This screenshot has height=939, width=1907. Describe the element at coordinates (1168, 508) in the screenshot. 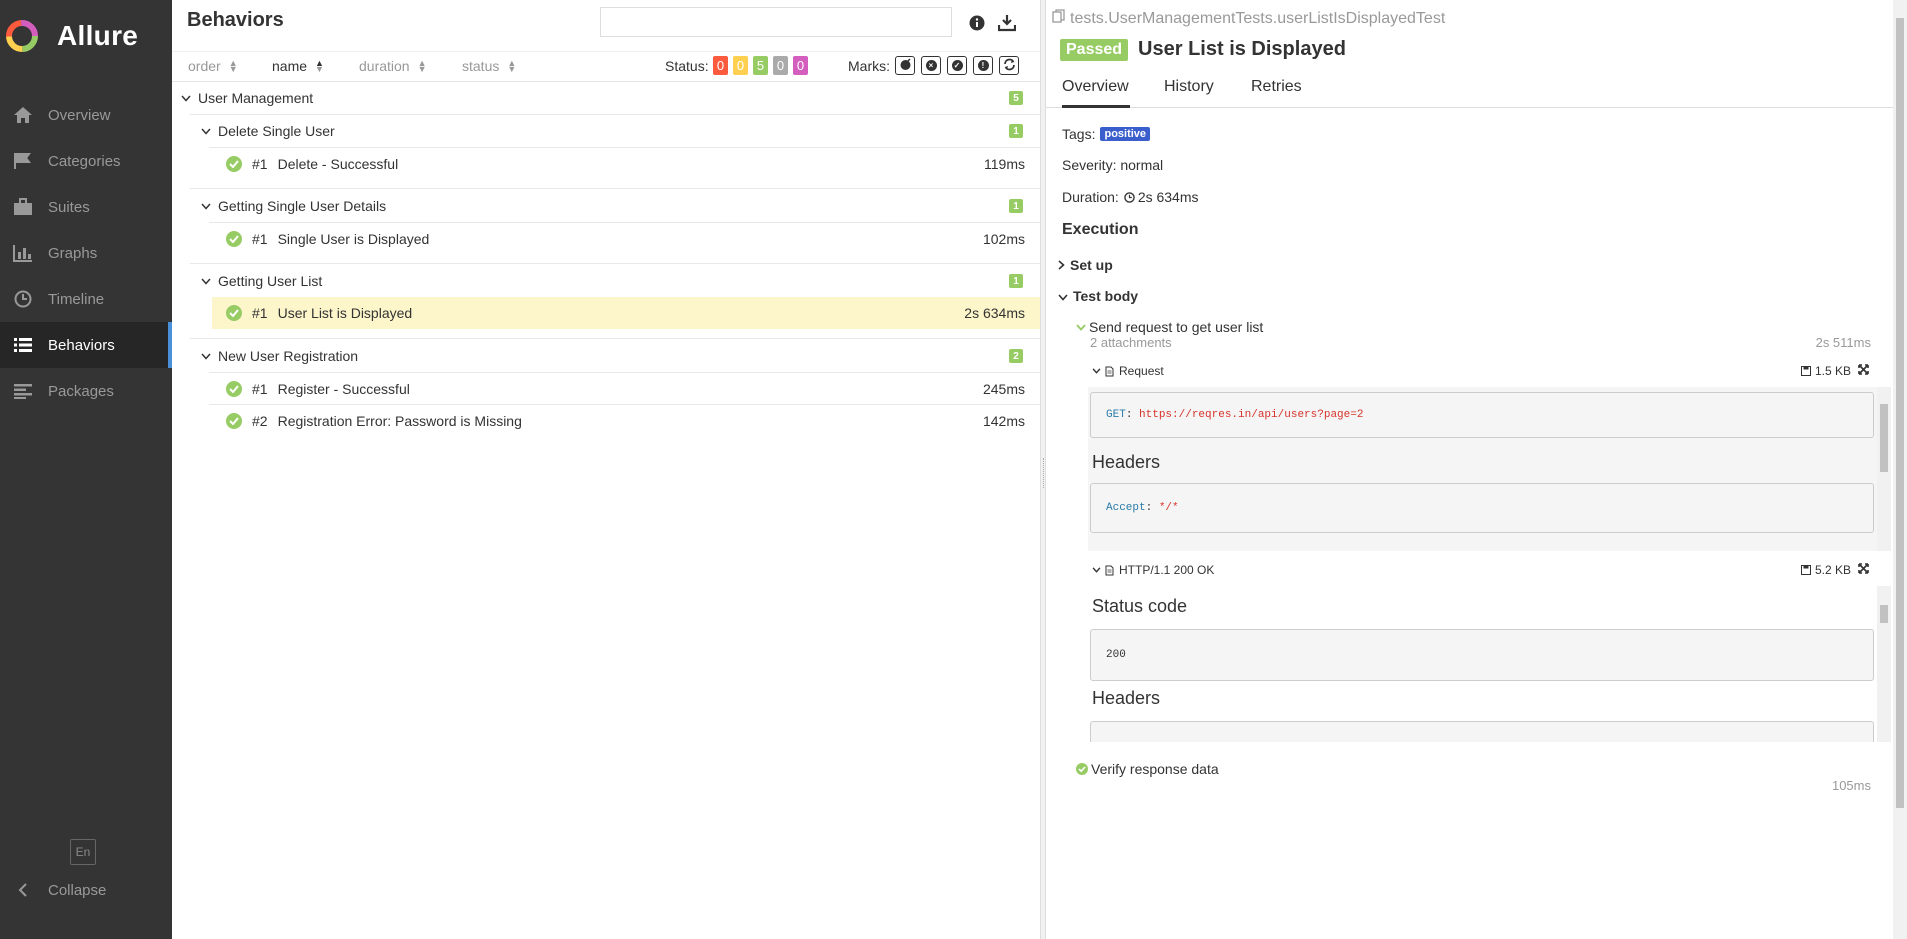

I see `header-value: */*` at that location.